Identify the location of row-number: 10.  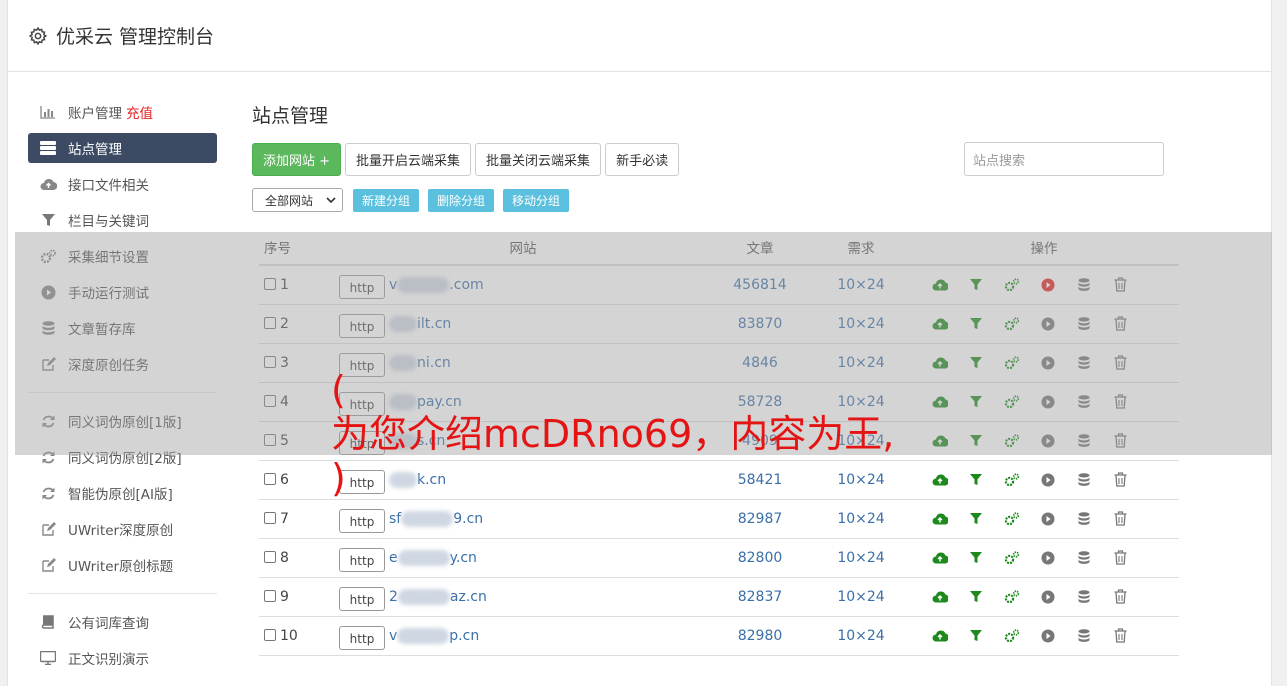
(289, 635).